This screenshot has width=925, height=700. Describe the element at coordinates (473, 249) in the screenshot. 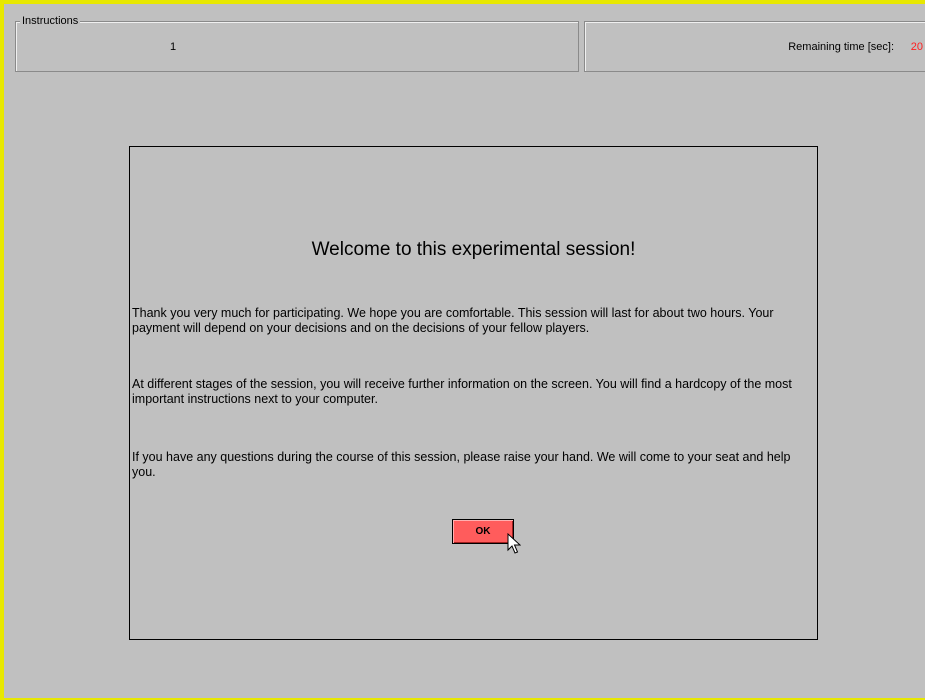

I see `dialog-title: Welcome to this experimental session!` at that location.